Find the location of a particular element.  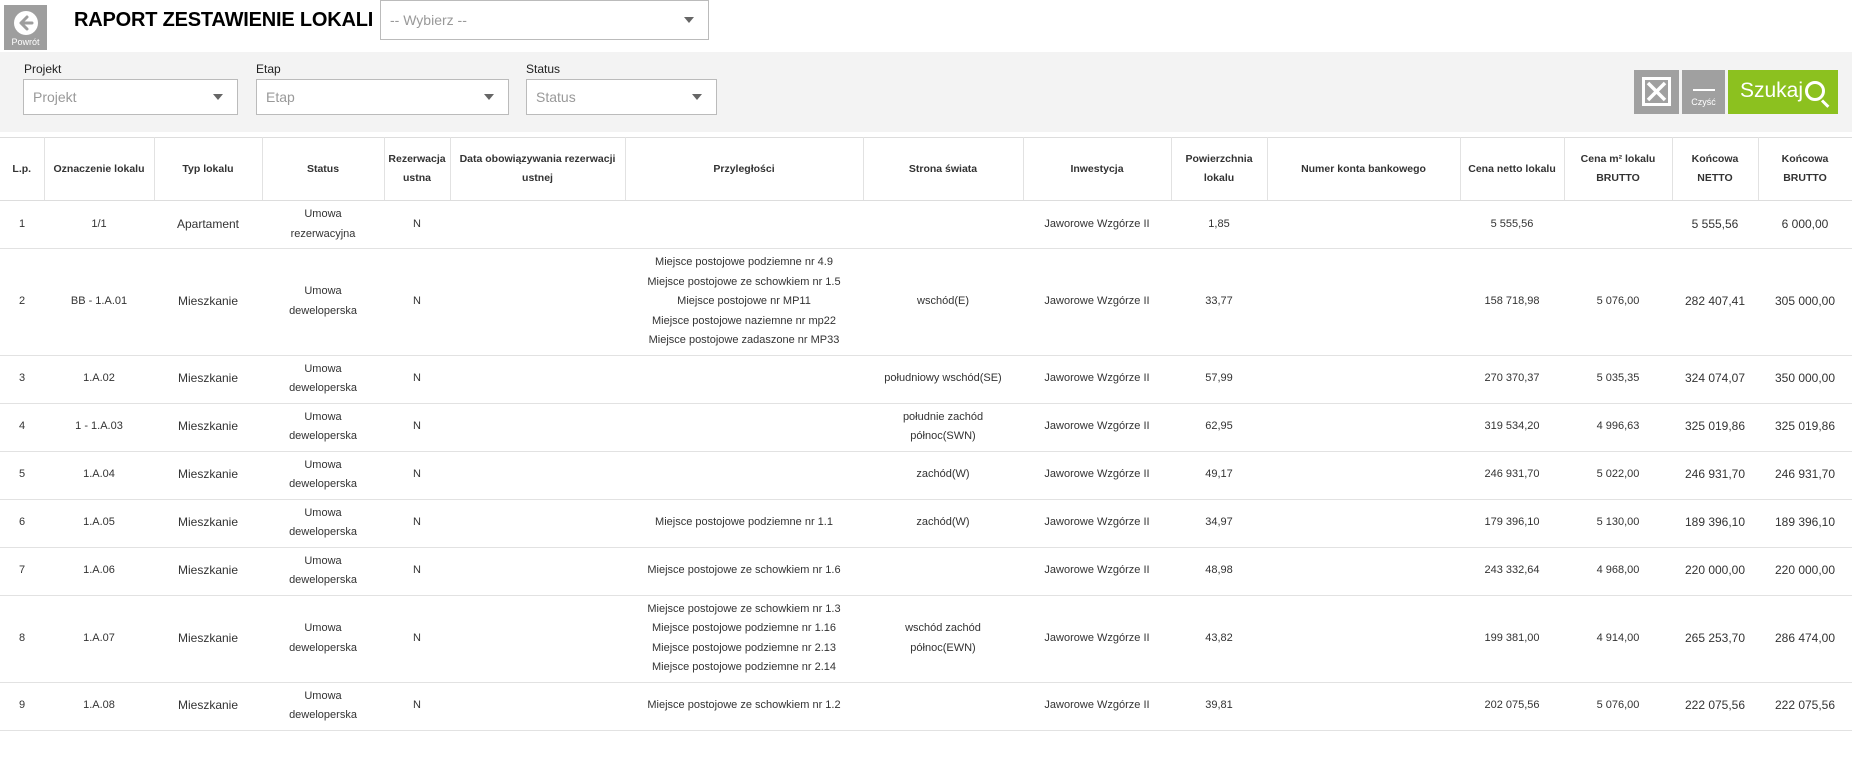

cell-line: wschód zachód is located at coordinates (943, 628).